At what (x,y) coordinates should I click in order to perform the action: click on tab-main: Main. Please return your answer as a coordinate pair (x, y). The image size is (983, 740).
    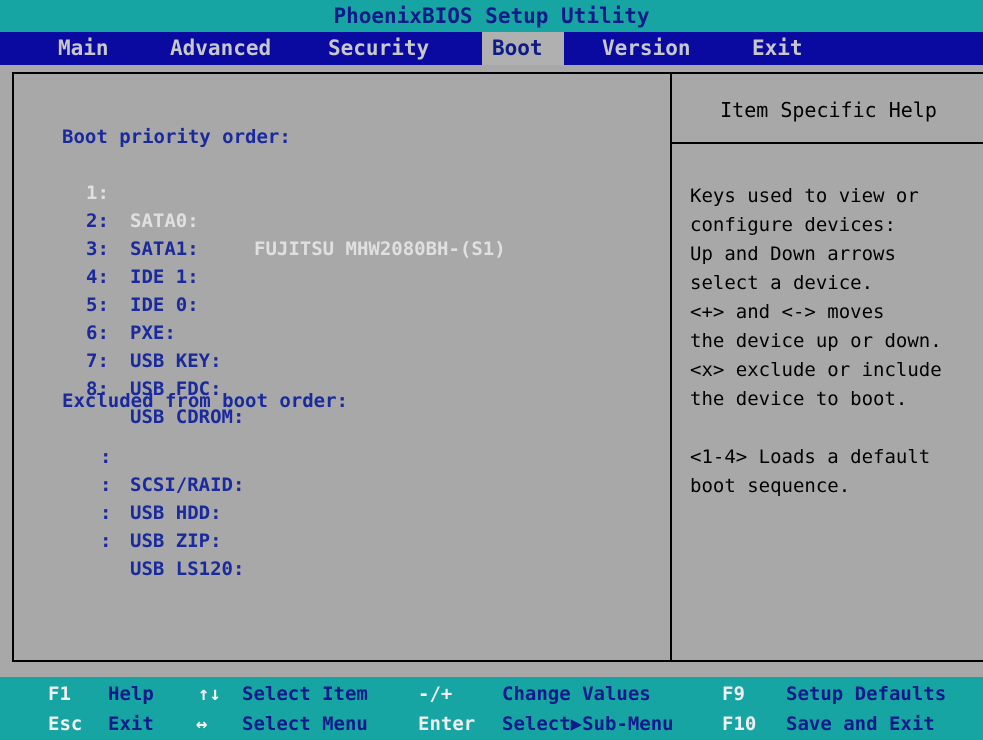
    Looking at the image, I should click on (83, 48).